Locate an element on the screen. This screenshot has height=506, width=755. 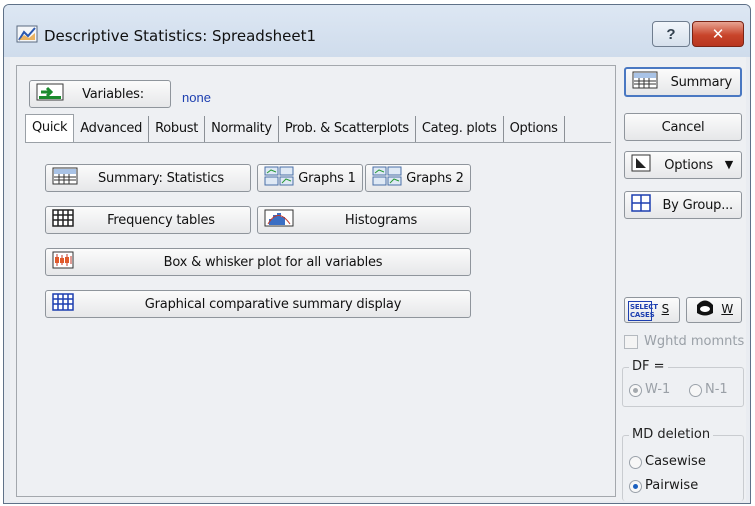
pairwise-radio is located at coordinates (635, 486).